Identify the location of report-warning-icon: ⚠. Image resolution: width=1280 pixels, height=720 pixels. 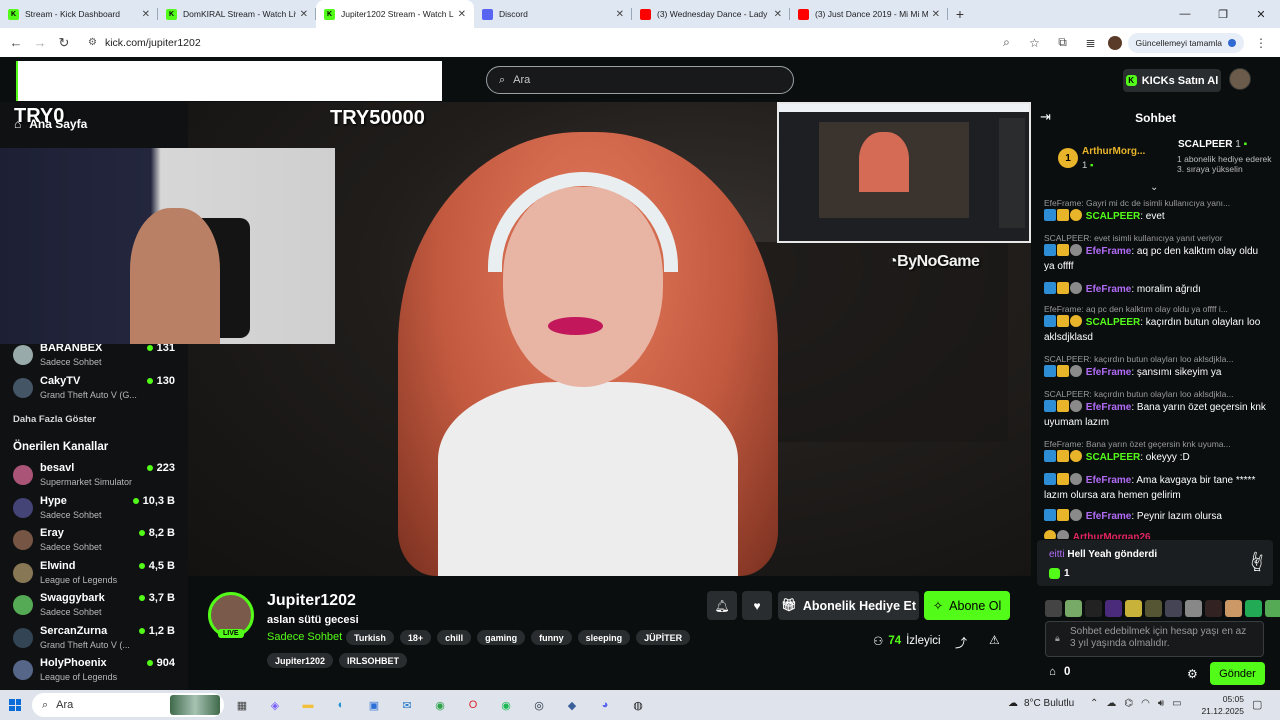
(994, 640).